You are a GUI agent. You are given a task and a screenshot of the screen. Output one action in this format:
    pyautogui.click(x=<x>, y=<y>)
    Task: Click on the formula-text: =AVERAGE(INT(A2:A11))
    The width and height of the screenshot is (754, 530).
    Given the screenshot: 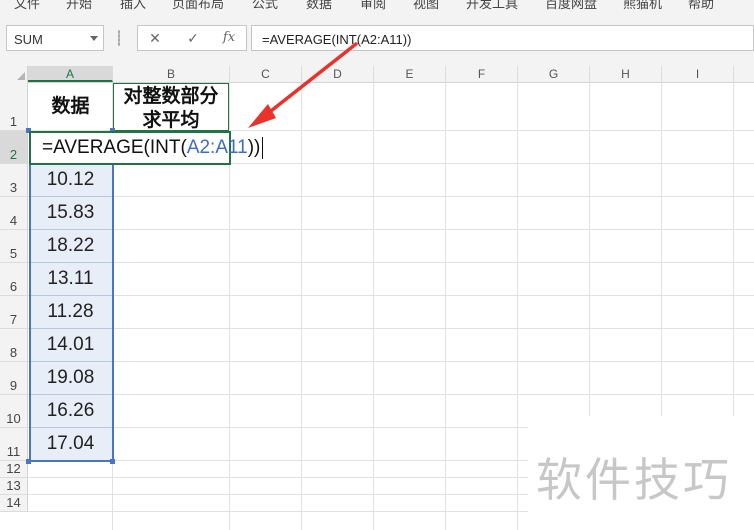 What is the action you would take?
    pyautogui.click(x=337, y=39)
    